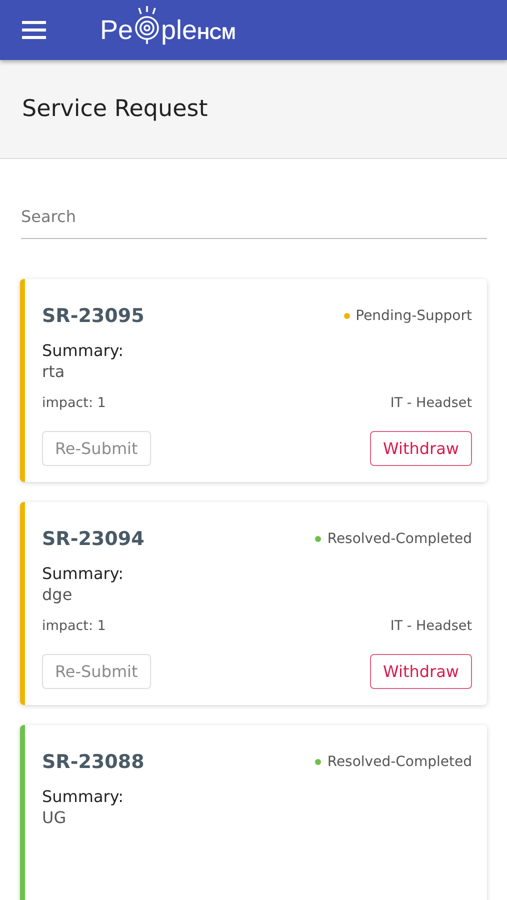 The width and height of the screenshot is (507, 900). What do you see at coordinates (147, 24) in the screenshot?
I see `sun-icon` at bounding box center [147, 24].